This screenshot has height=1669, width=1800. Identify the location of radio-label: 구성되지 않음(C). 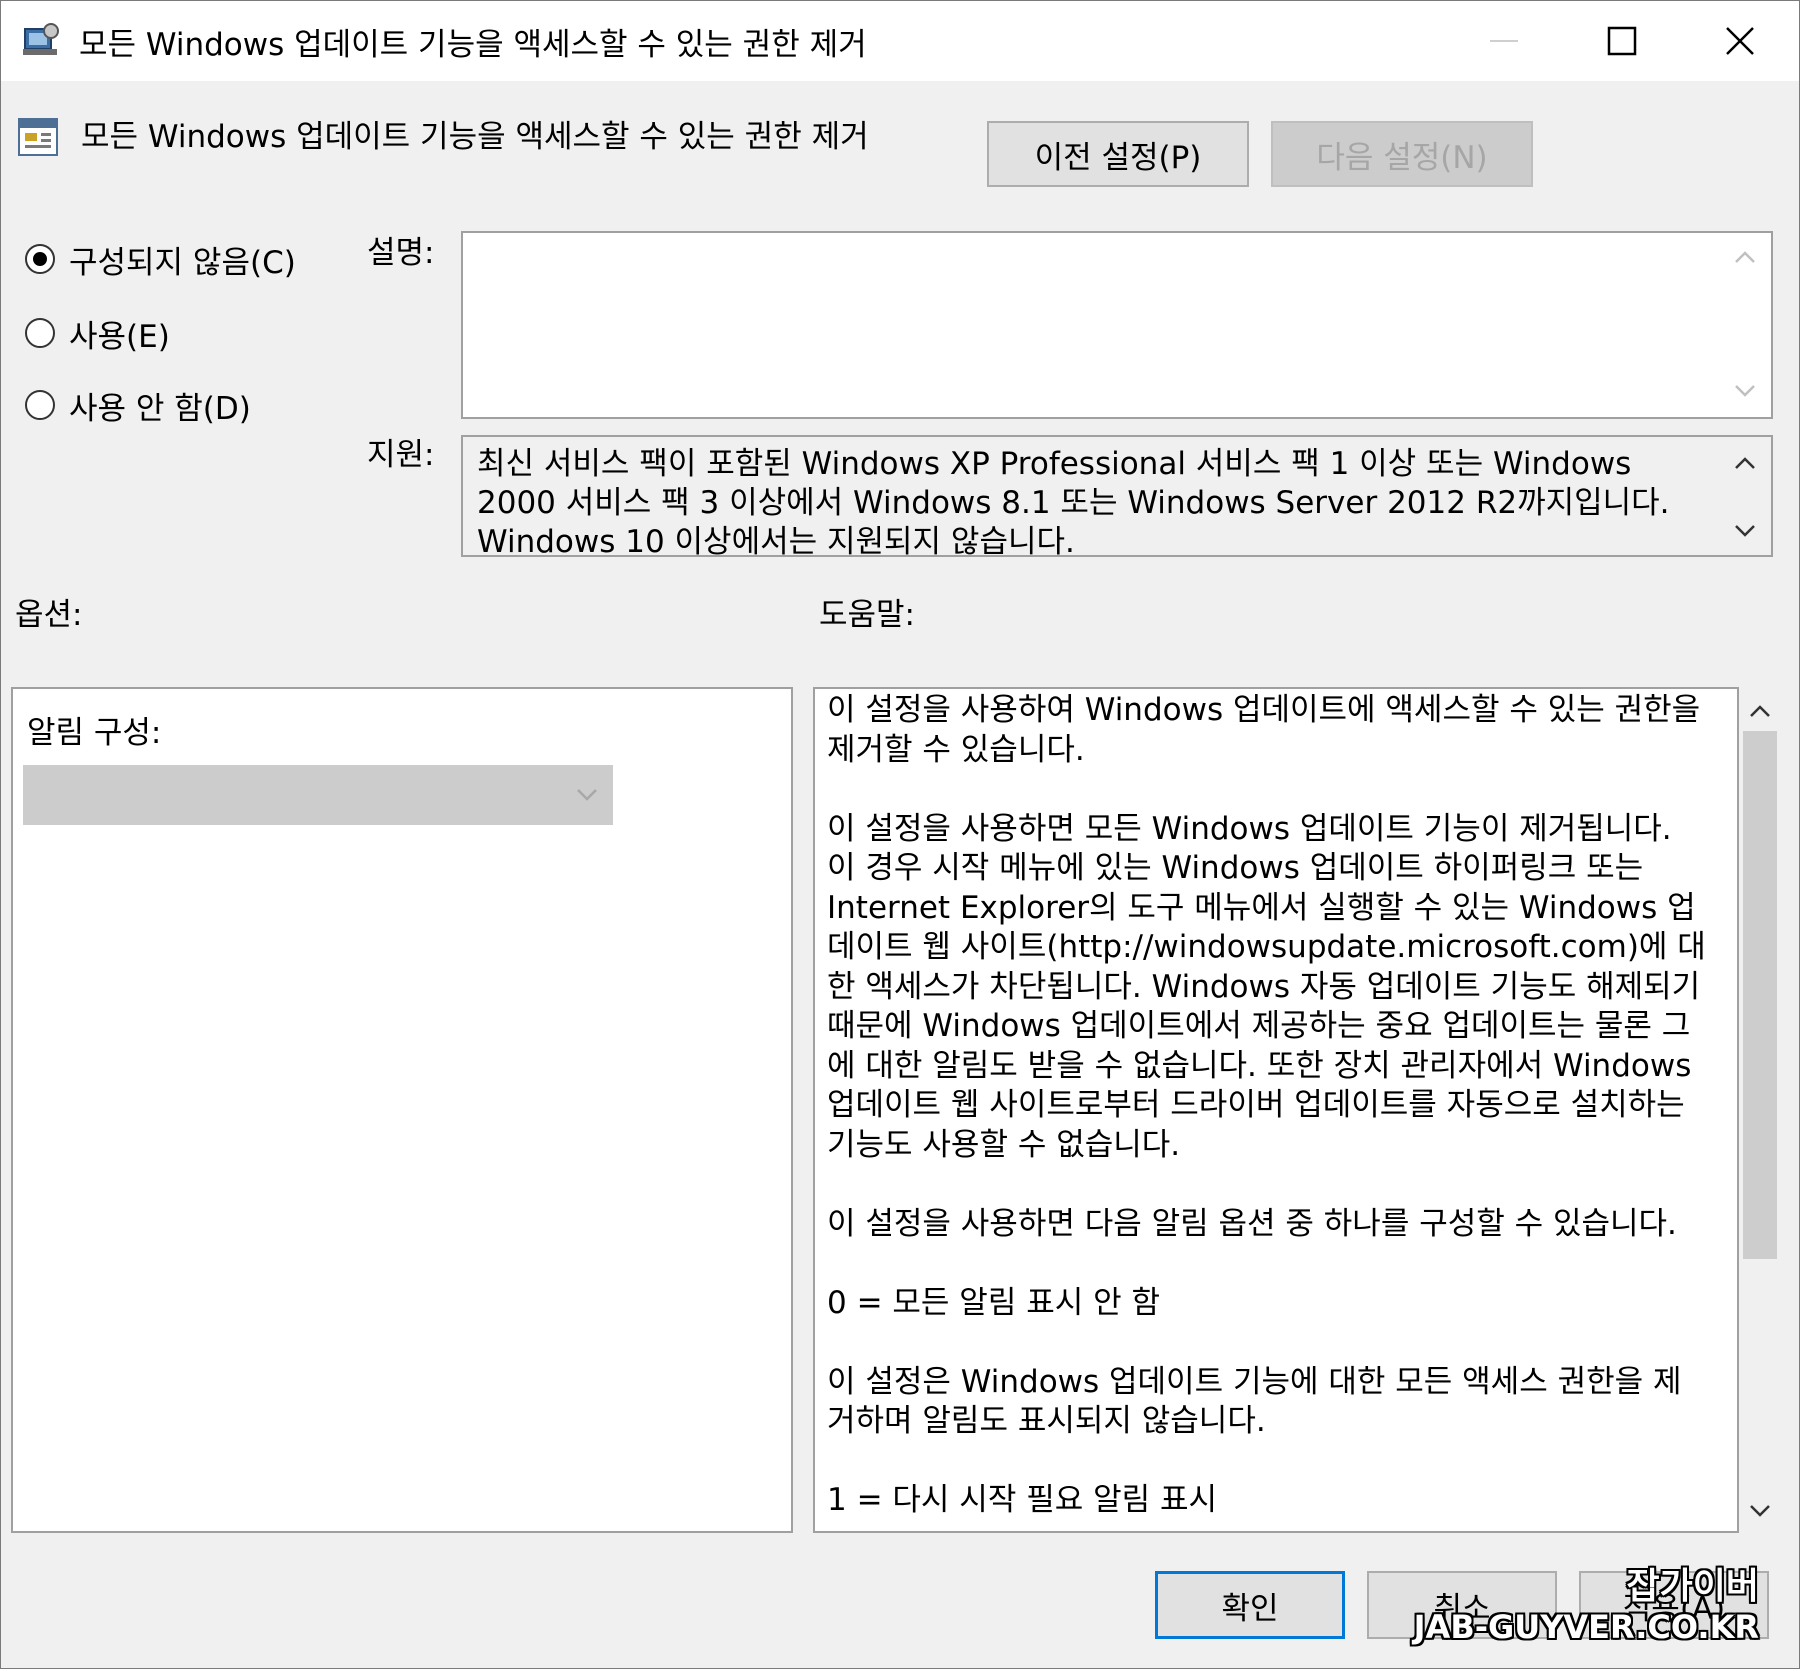
(182, 262).